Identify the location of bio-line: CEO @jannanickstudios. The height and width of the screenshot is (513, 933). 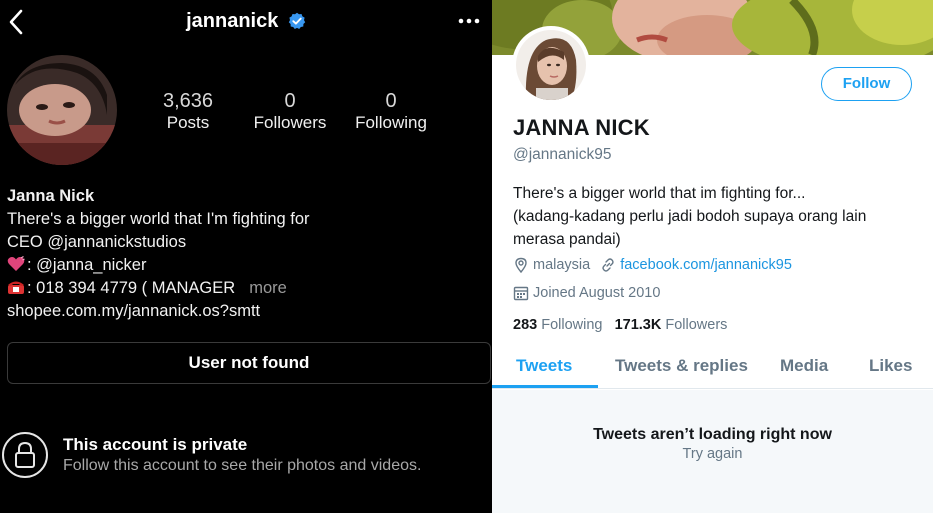
(97, 242).